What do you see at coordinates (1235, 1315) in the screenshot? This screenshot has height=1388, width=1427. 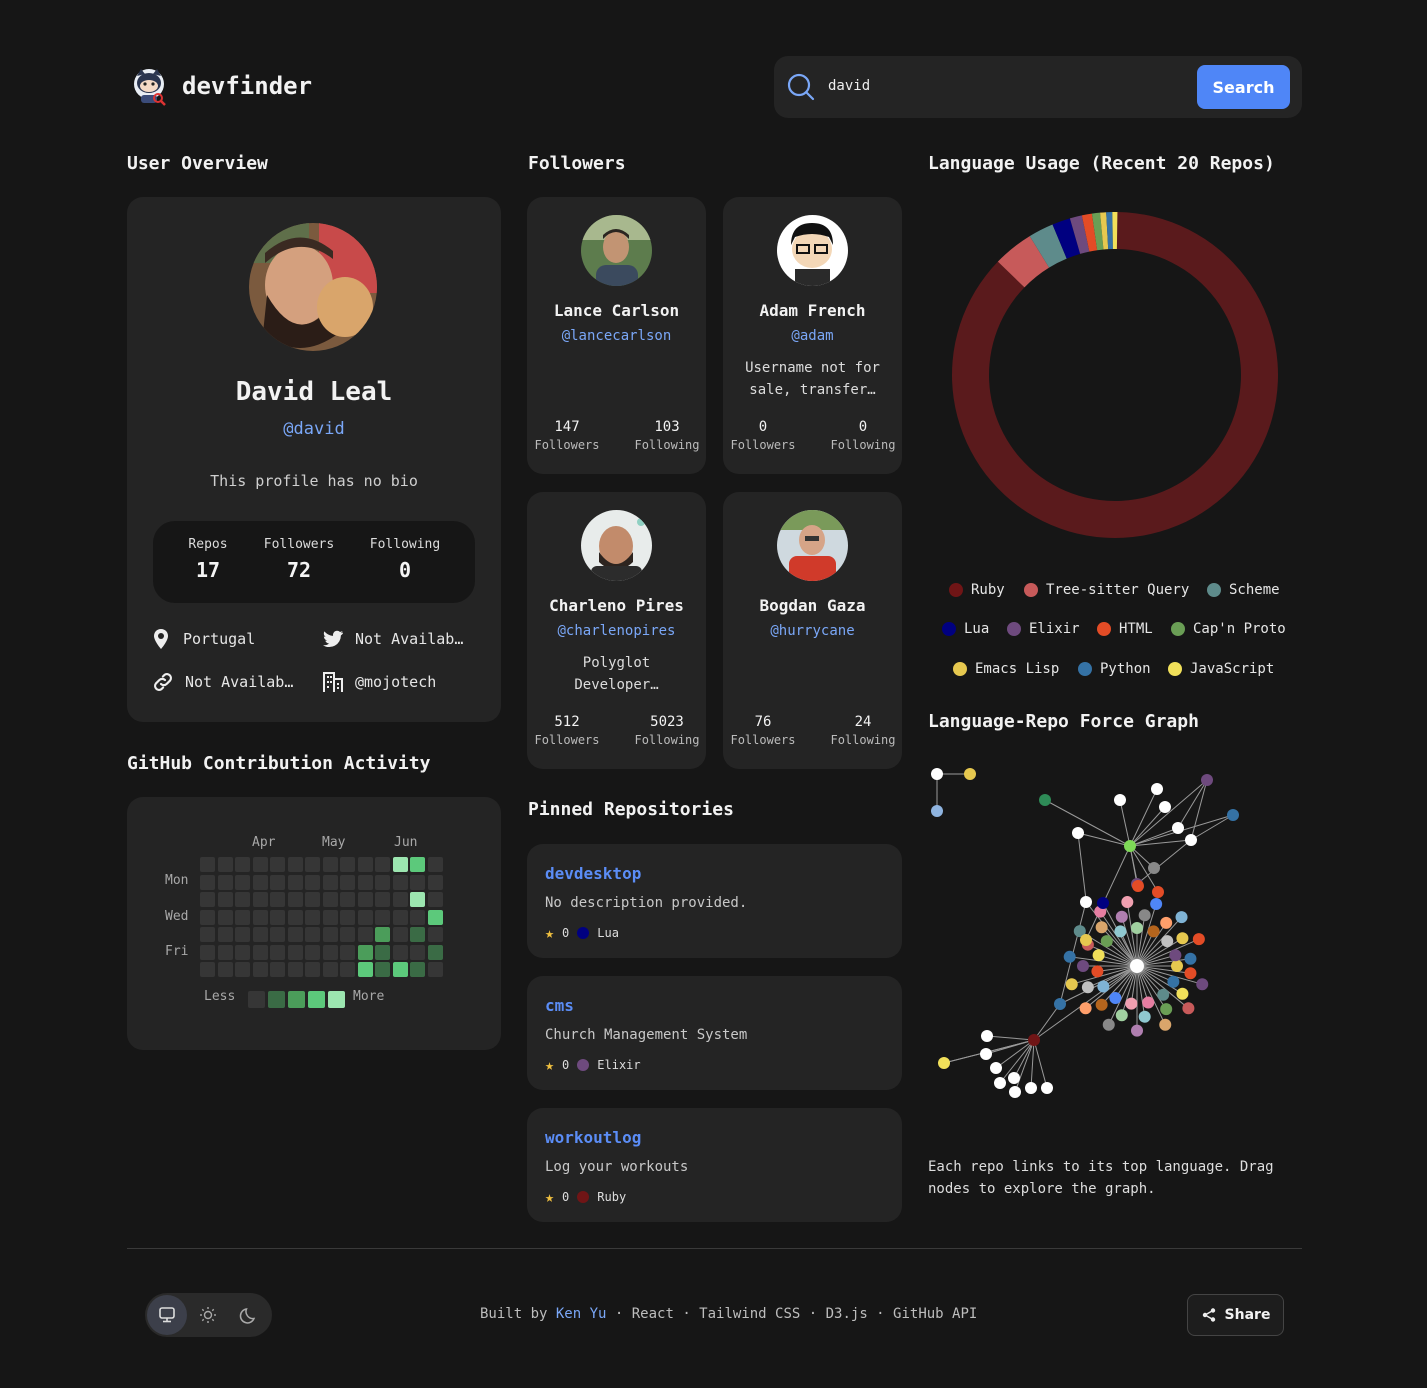 I see `share-button: Share` at bounding box center [1235, 1315].